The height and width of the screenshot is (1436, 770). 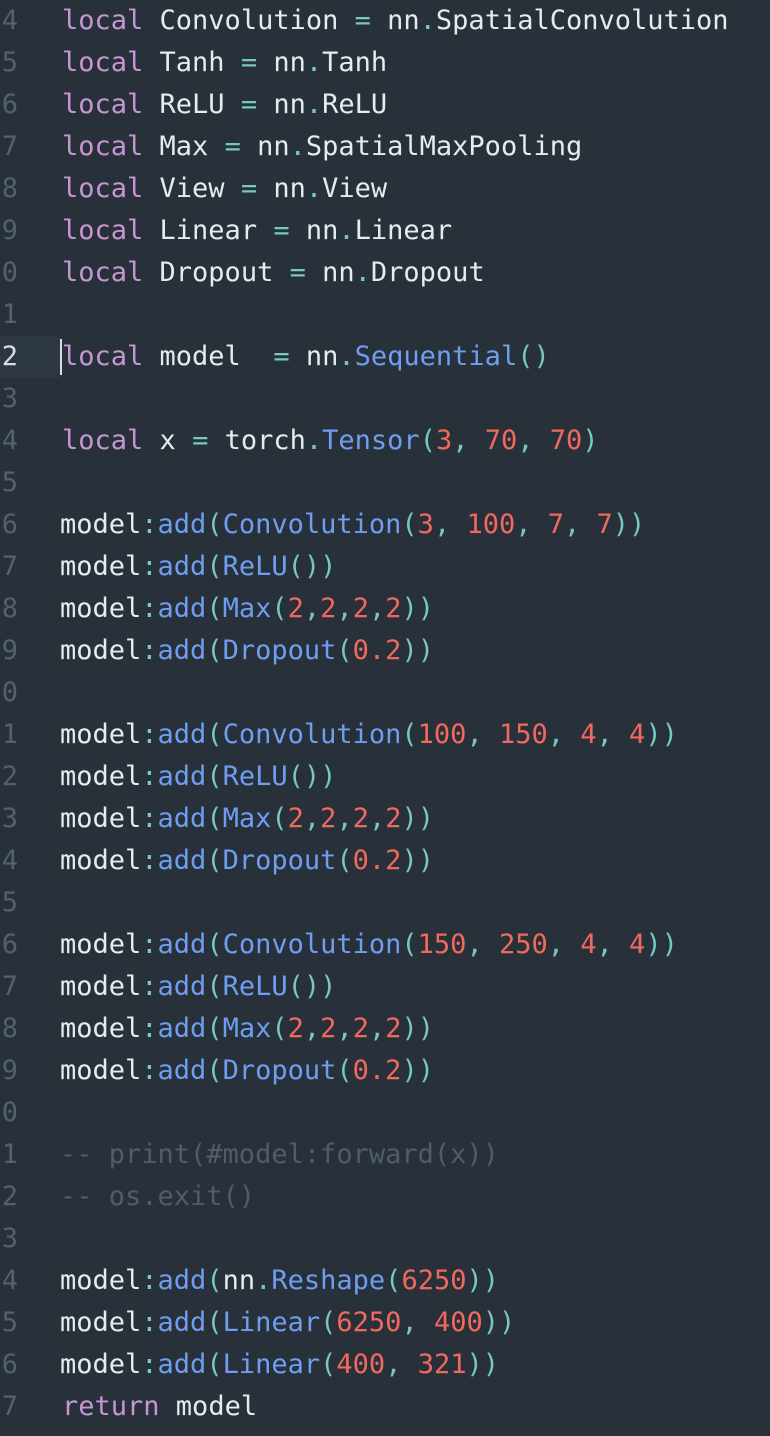 I want to click on code-line: 5 model:add(Linear(6250, 400)), so click(x=385, y=1323).